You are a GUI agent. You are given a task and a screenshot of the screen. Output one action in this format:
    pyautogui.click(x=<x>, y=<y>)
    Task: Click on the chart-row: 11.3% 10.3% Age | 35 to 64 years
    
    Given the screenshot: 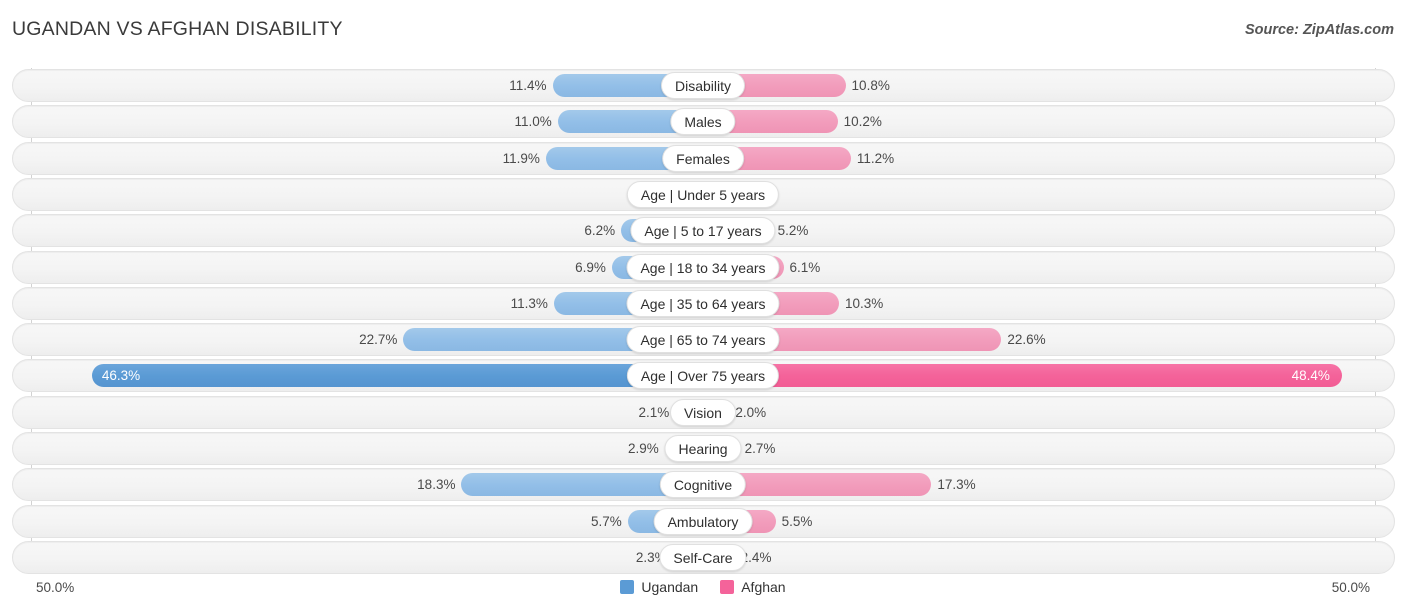 What is the action you would take?
    pyautogui.click(x=703, y=303)
    